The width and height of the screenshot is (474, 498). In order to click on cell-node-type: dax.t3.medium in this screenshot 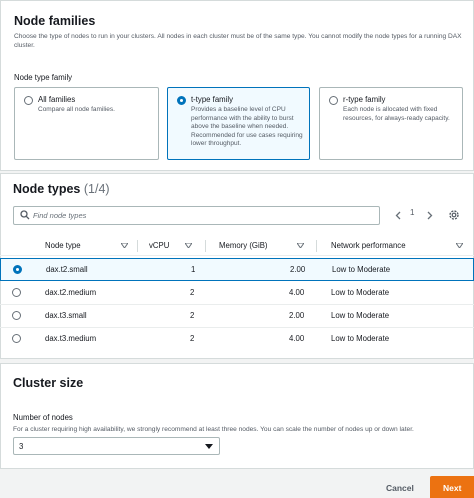, I will do `click(71, 338)`.